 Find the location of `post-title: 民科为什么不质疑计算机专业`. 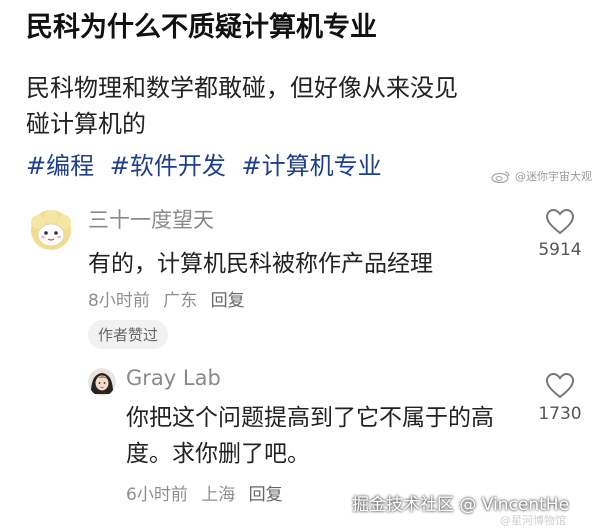

post-title: 民科为什么不质疑计算机专业 is located at coordinates (201, 27).